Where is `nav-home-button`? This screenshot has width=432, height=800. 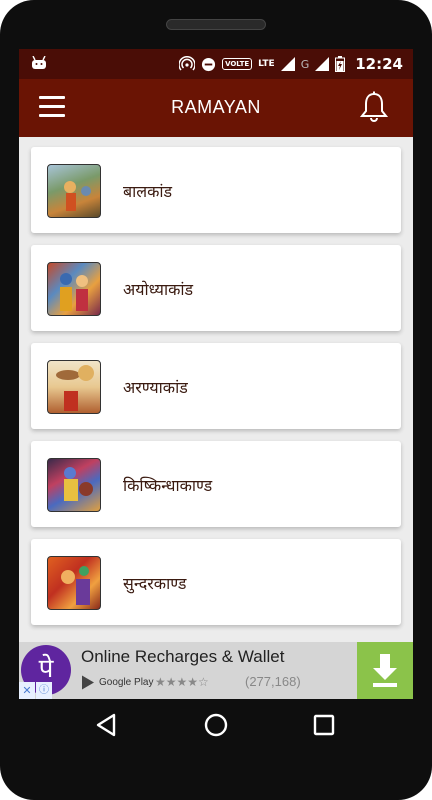 nav-home-button is located at coordinates (216, 725).